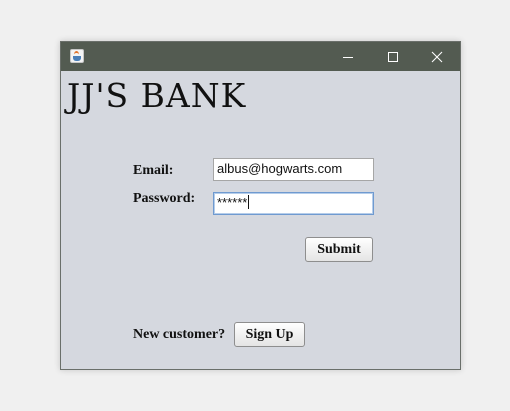  Describe the element at coordinates (280, 168) in the screenshot. I see `email-value: albus@hogwarts.com` at that location.